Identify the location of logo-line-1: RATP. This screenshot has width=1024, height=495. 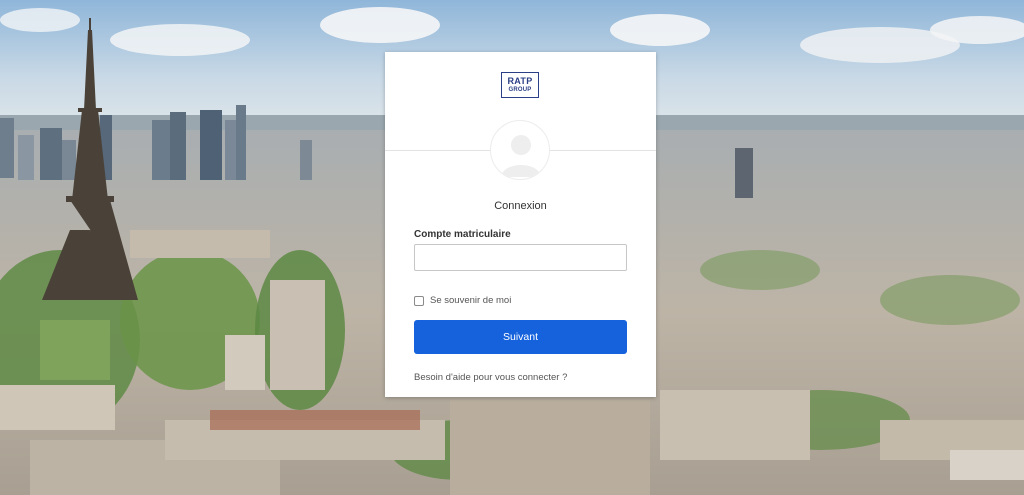
(520, 81).